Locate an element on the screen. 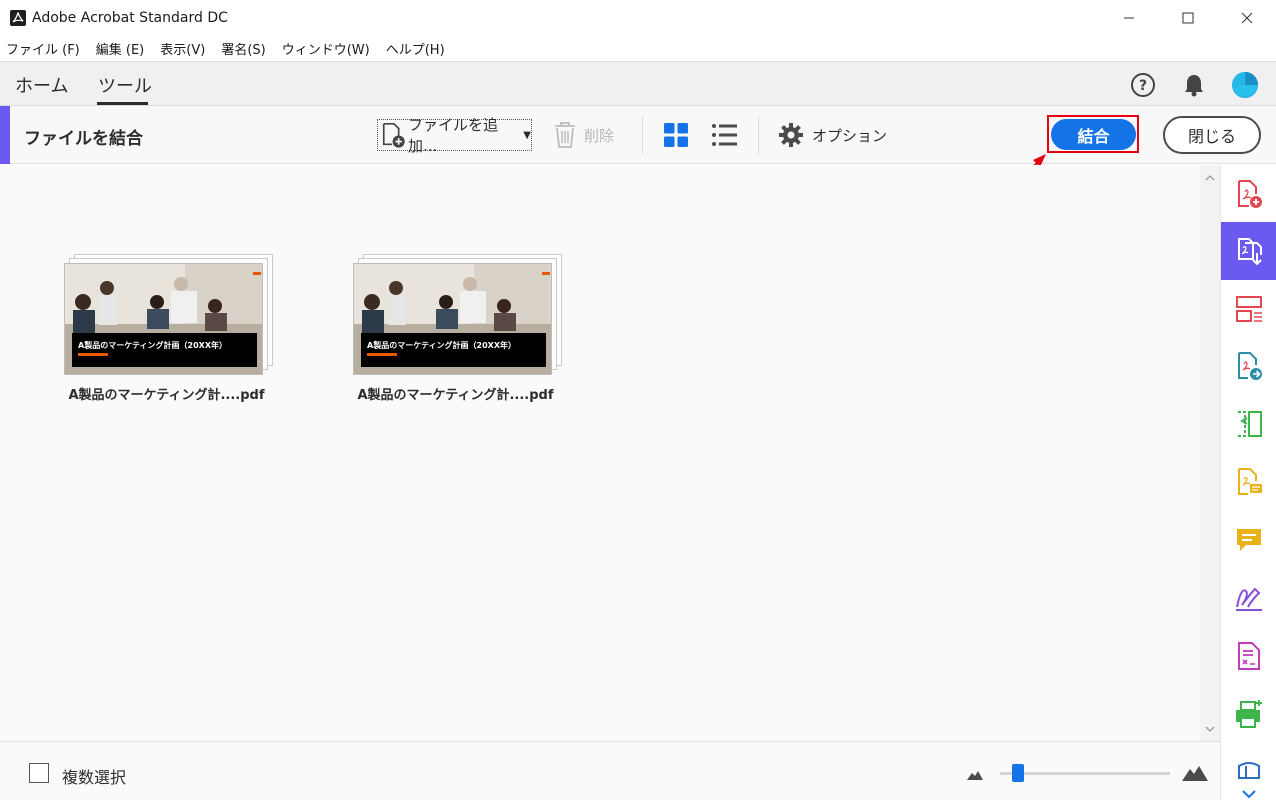  close-window-button is located at coordinates (1246, 18).